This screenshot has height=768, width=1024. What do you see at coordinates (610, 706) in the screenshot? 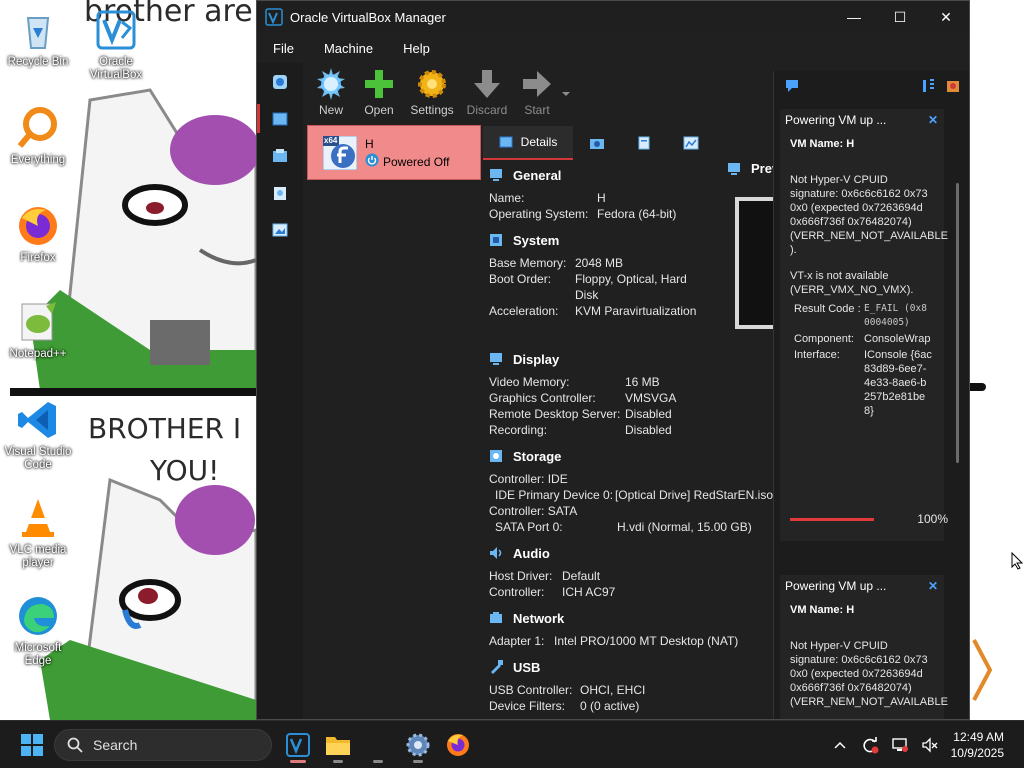
I see `usb-filters-value: 0 (0 active)` at bounding box center [610, 706].